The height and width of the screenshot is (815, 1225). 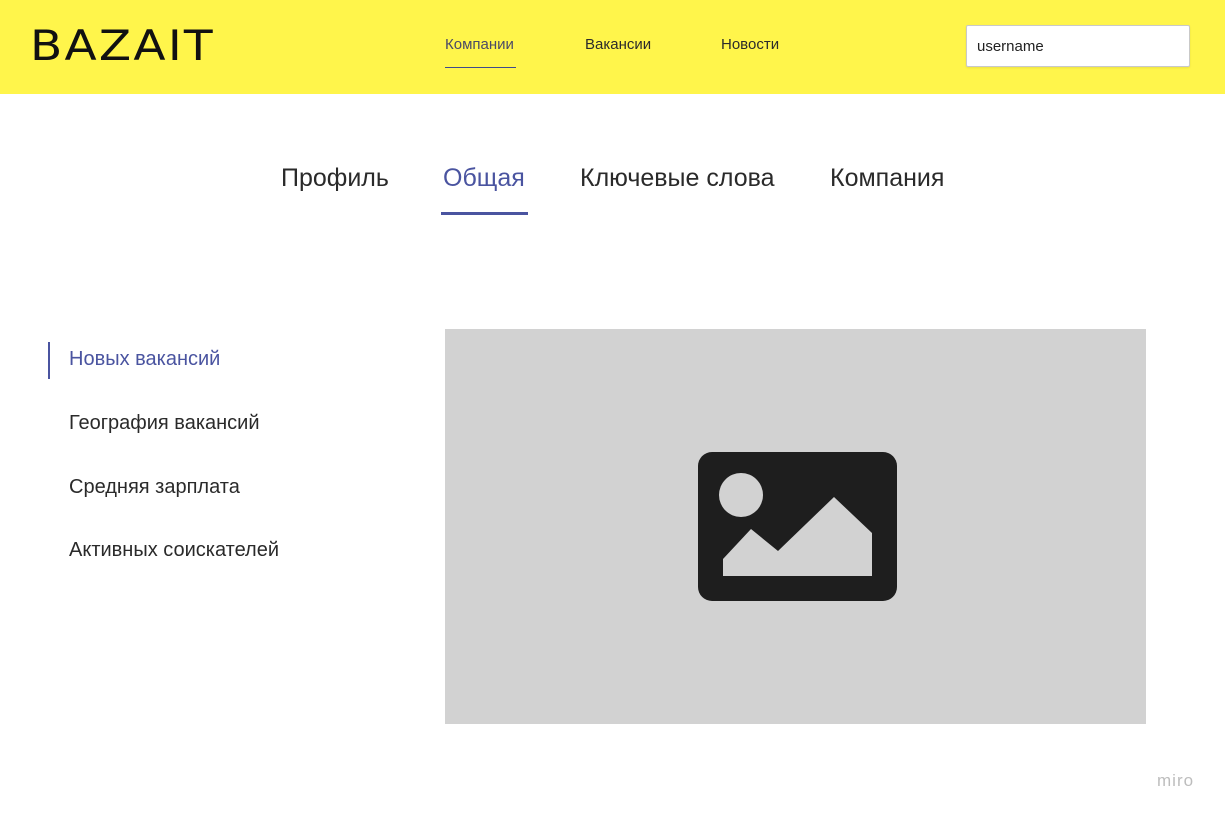 What do you see at coordinates (479, 44) in the screenshot?
I see `nav-item-companies: Компании` at bounding box center [479, 44].